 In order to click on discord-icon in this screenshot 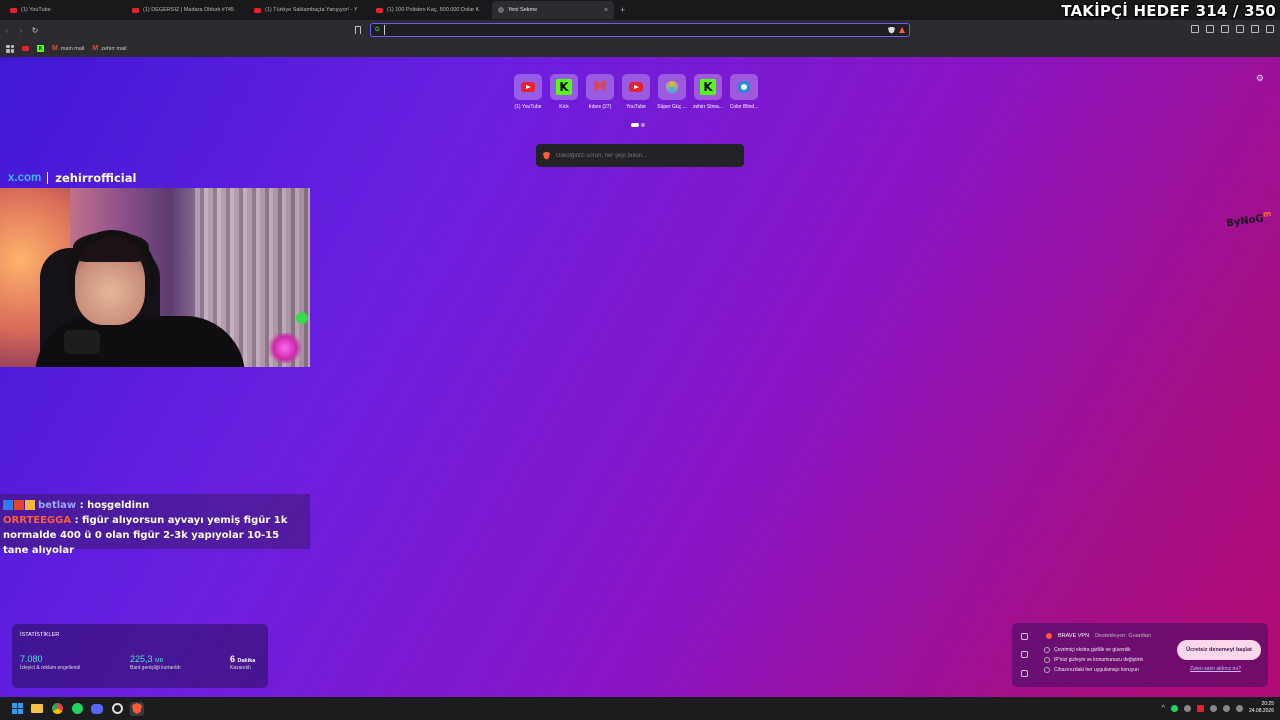, I will do `click(97, 708)`.